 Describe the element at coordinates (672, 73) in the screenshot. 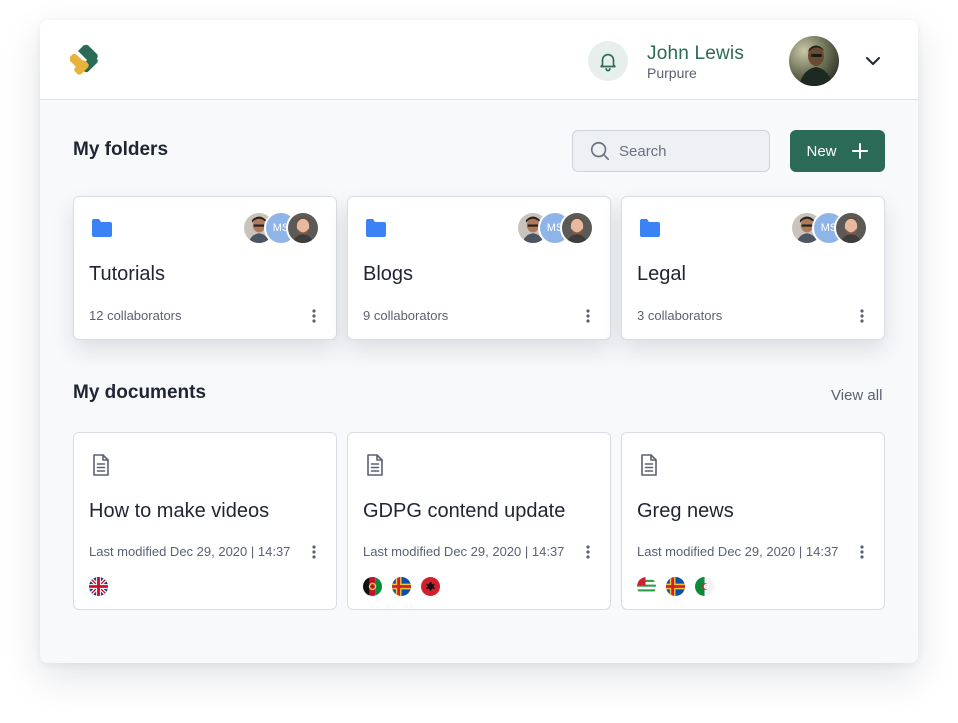

I see `user-organization: Purpure` at that location.